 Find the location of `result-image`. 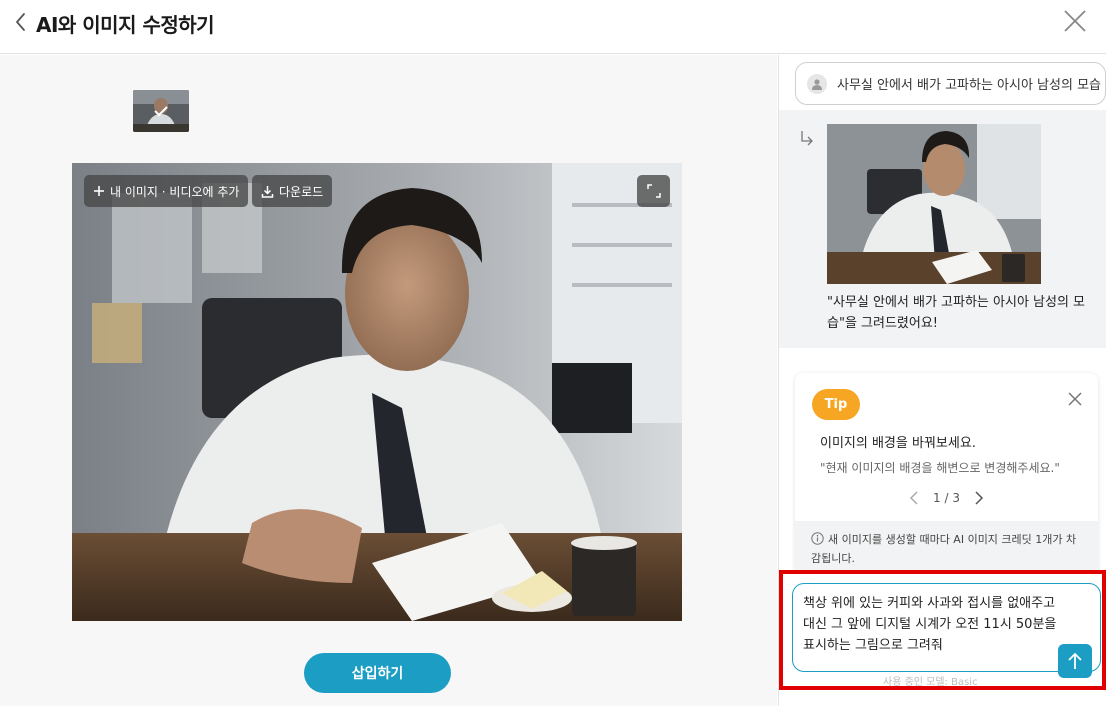

result-image is located at coordinates (934, 204).